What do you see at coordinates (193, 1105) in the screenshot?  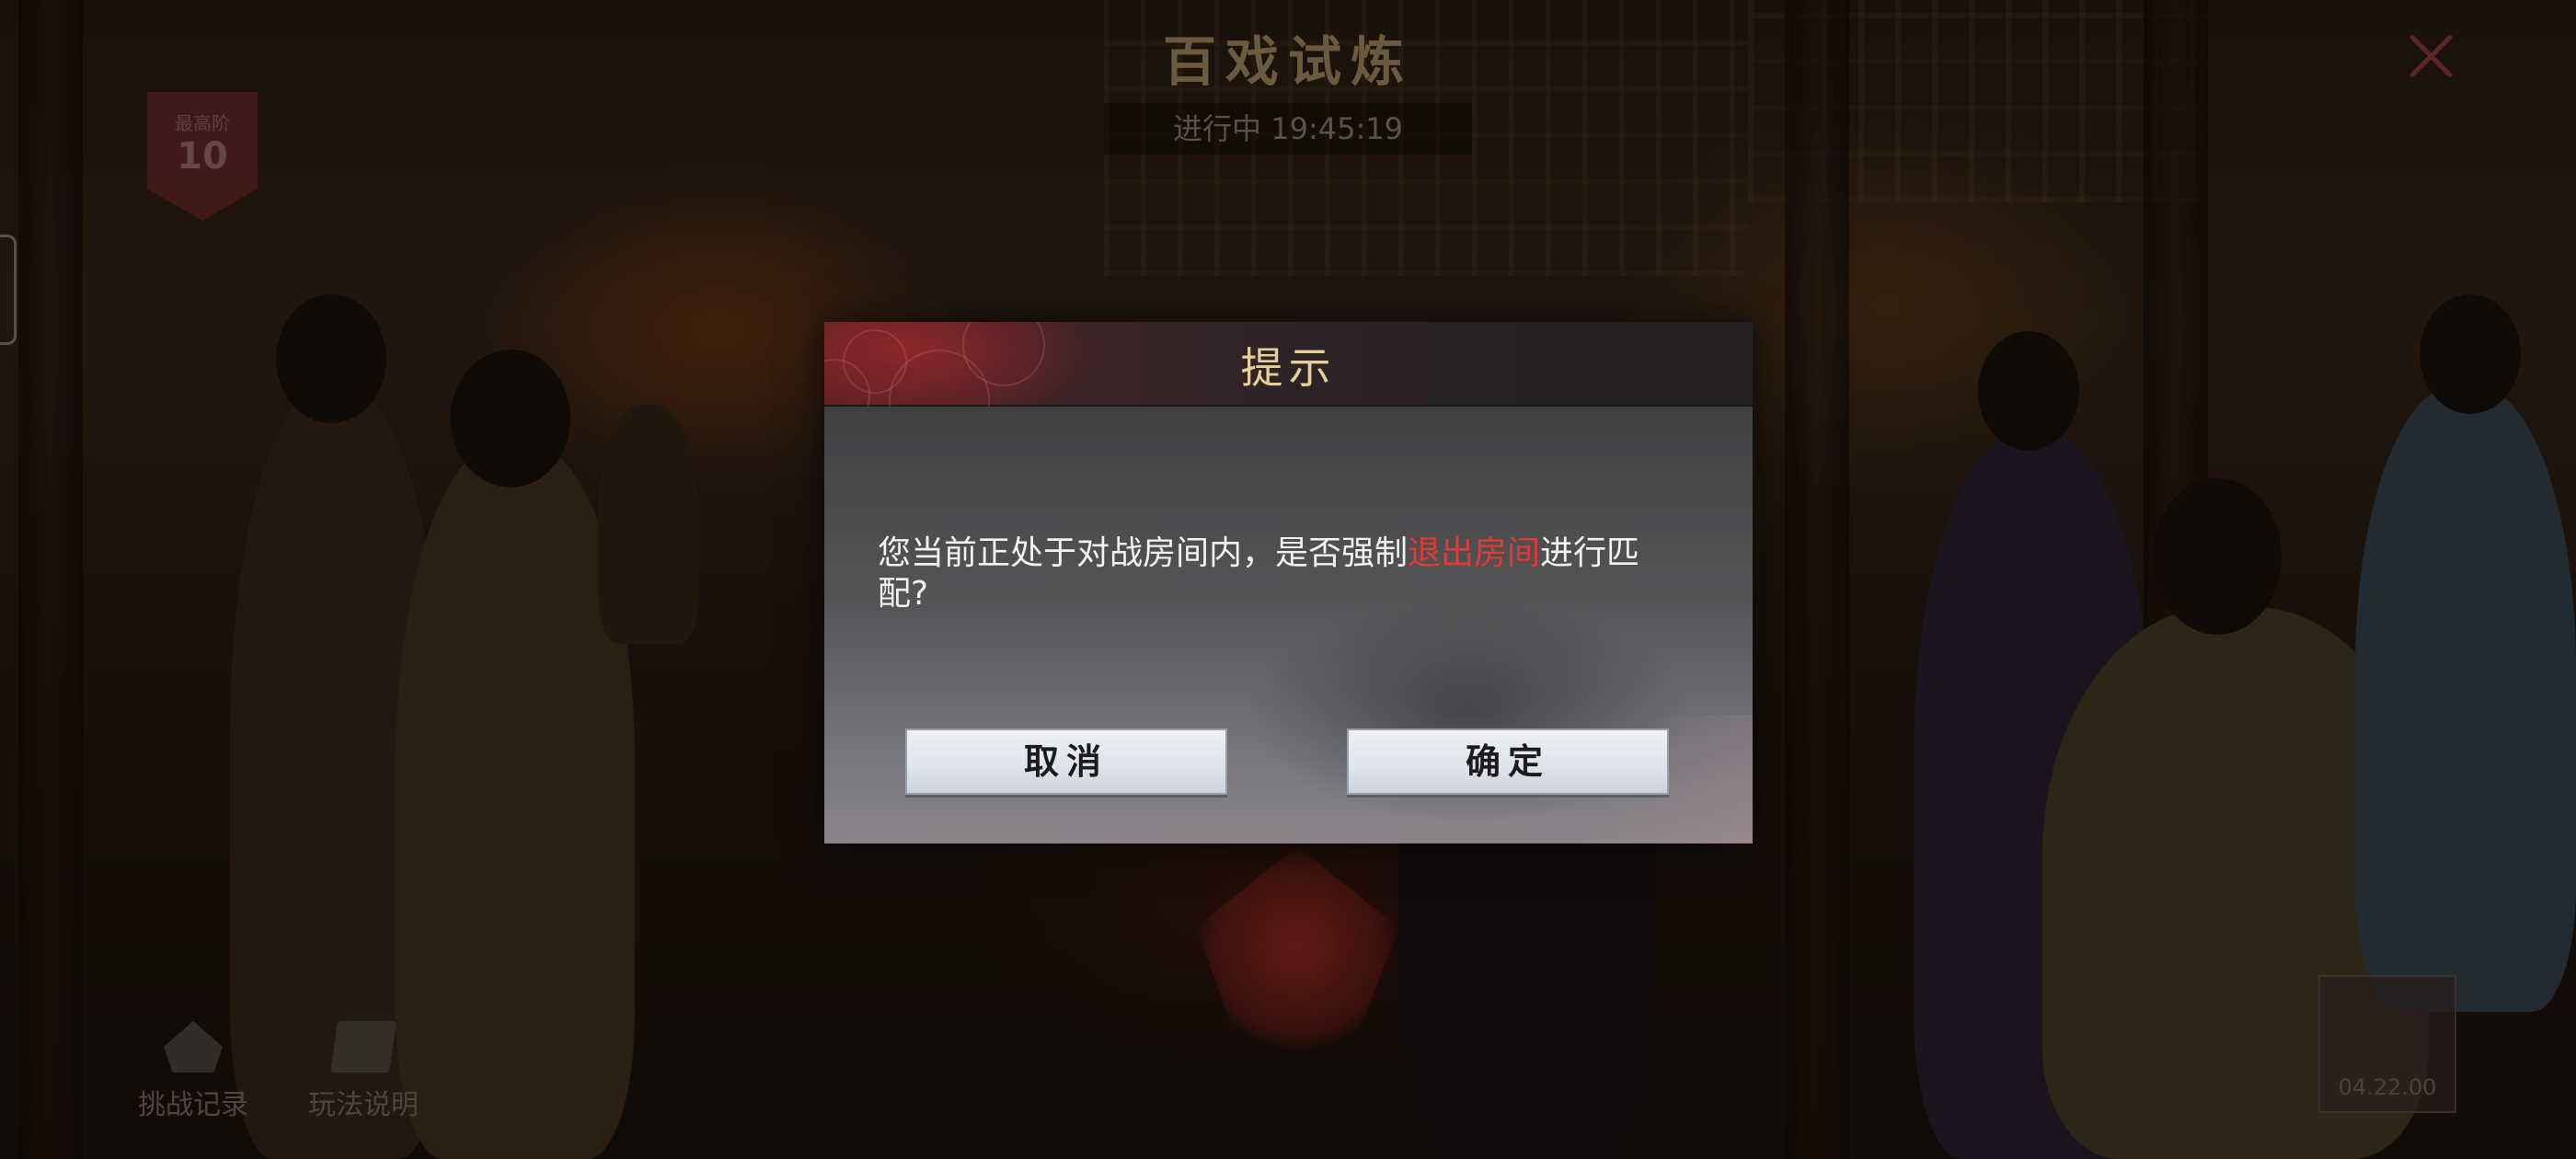 I see `challenge-record-label: 挑战记录` at bounding box center [193, 1105].